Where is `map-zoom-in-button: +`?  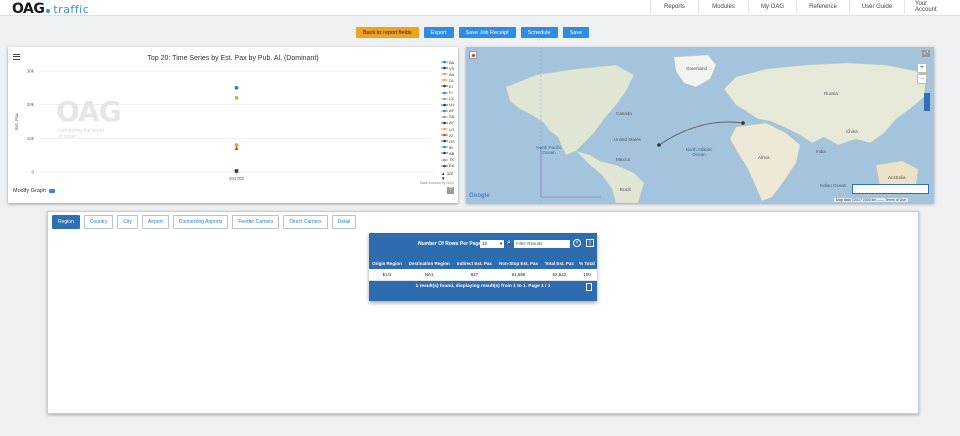
map-zoom-in-button: + is located at coordinates (922, 68).